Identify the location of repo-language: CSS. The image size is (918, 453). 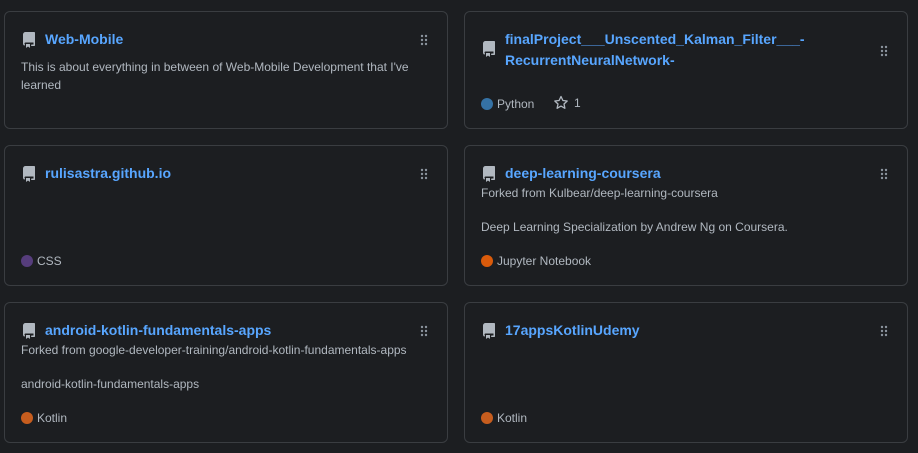
(41, 261).